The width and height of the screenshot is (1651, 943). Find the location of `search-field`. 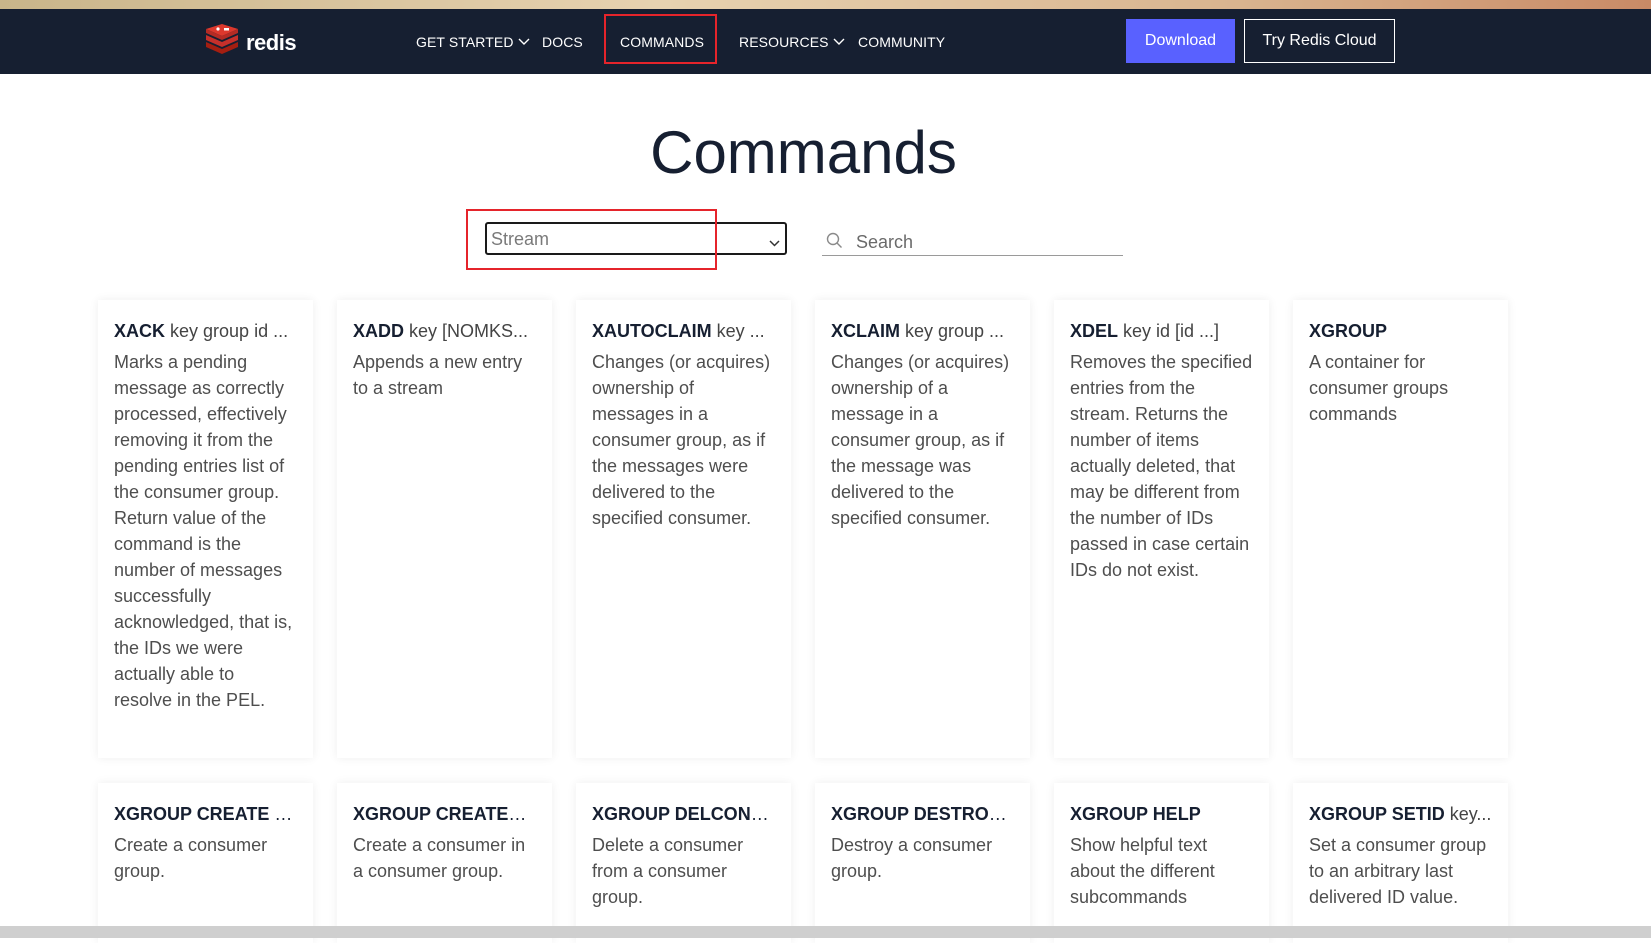

search-field is located at coordinates (972, 241).